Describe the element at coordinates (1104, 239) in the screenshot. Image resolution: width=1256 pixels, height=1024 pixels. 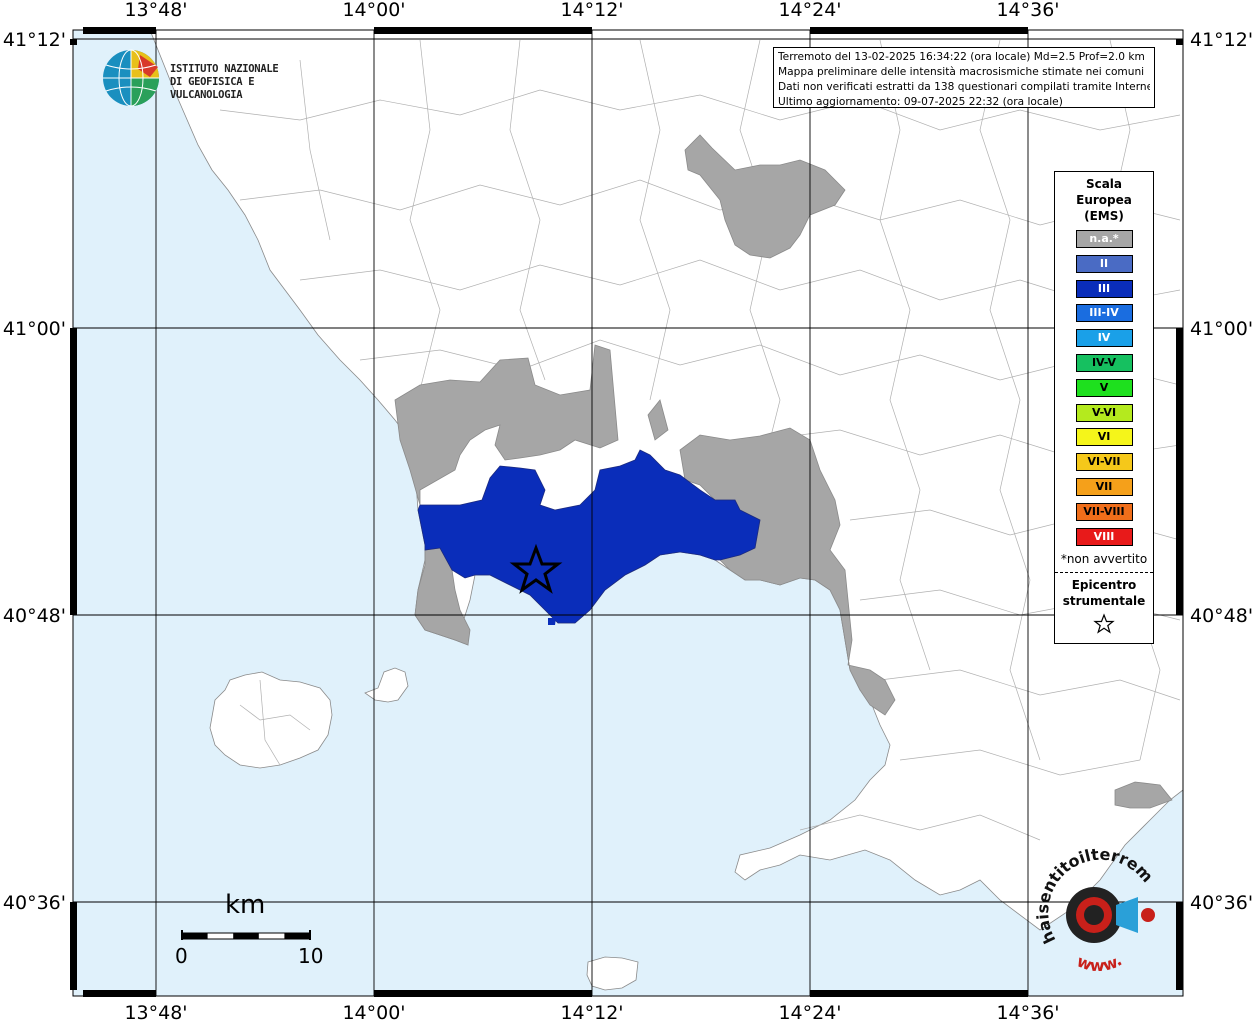
I see `legend-item: n.a.*` at that location.